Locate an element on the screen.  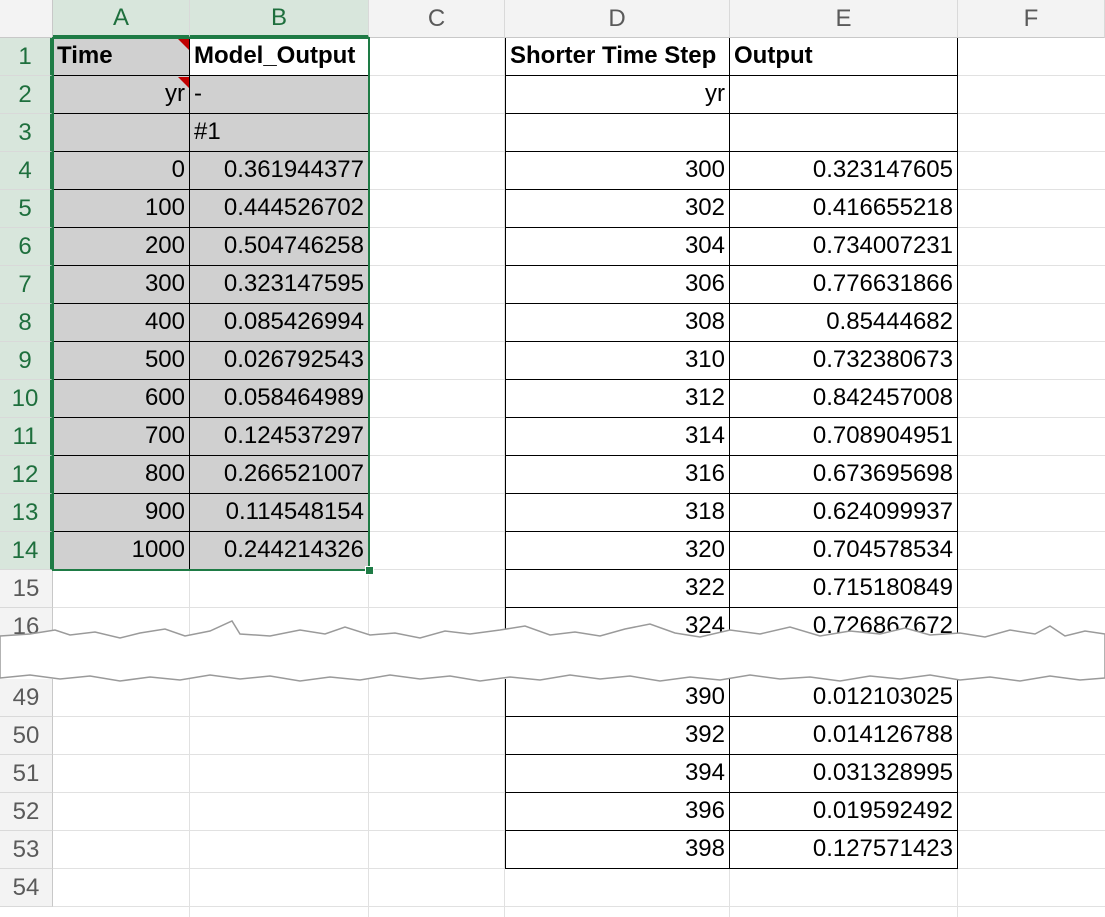
column-header-C: C is located at coordinates (437, 19).